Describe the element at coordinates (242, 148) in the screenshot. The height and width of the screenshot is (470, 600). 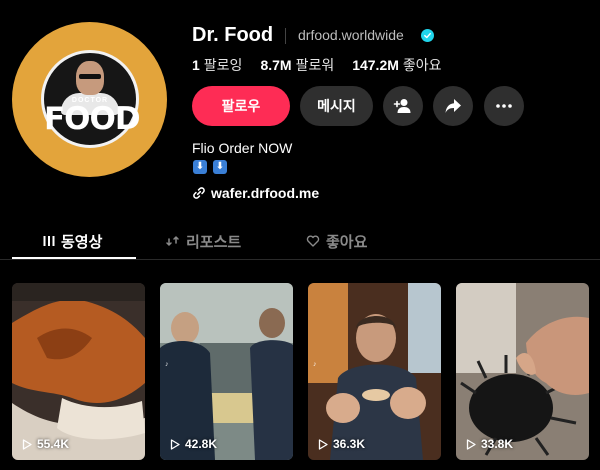
I see `bio-text: Flio Order NOW` at that location.